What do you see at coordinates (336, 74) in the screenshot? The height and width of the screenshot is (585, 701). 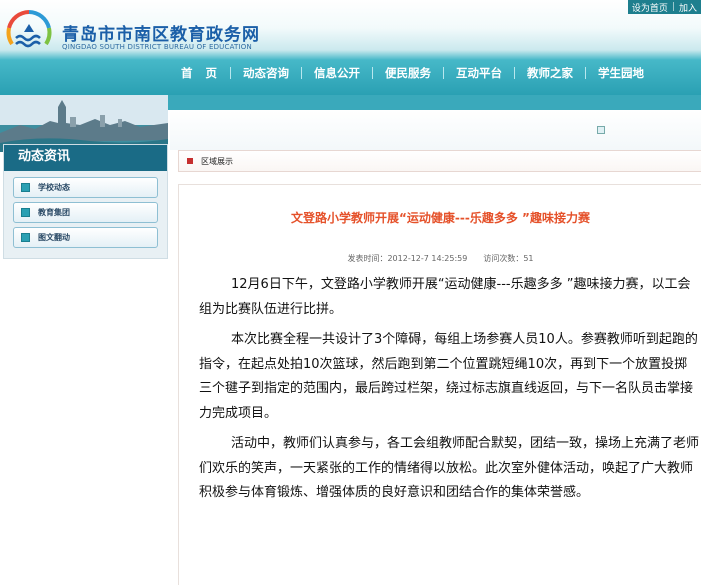 I see `nav-info-public: 信息公开` at bounding box center [336, 74].